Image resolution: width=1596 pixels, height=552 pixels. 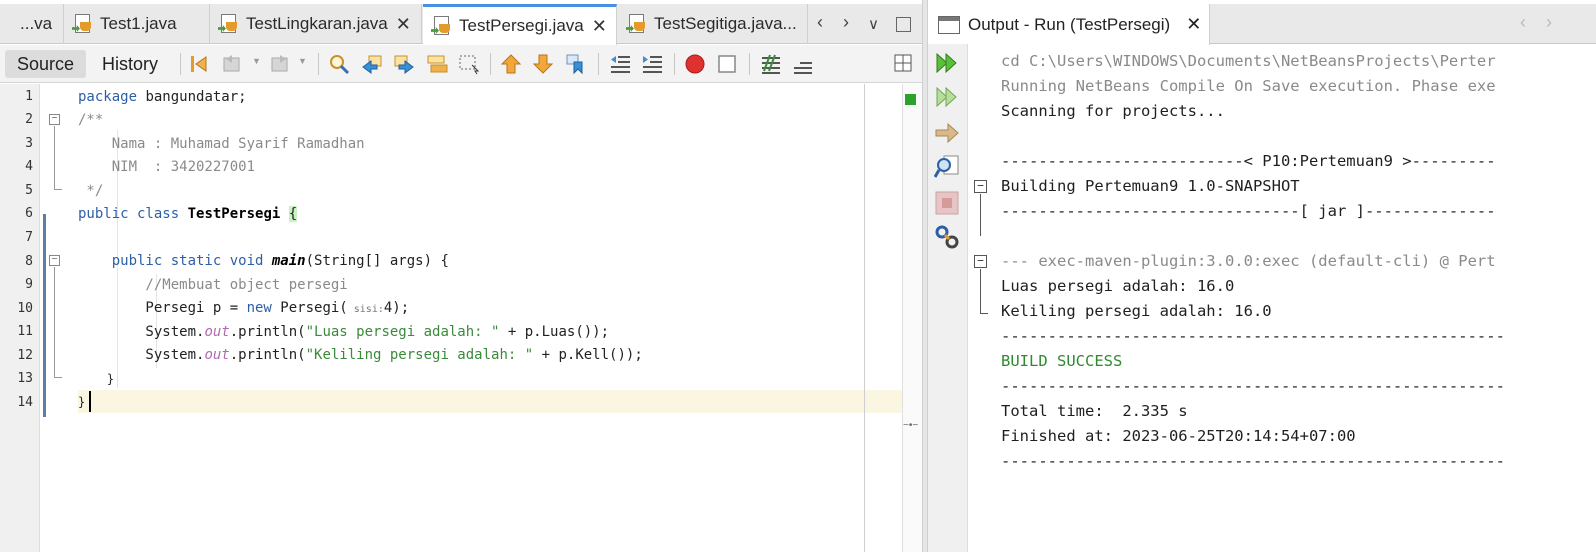 What do you see at coordinates (1178, 436) in the screenshot?
I see `output-line: Finished at: 2023-06-25T20:14:54+07:00` at bounding box center [1178, 436].